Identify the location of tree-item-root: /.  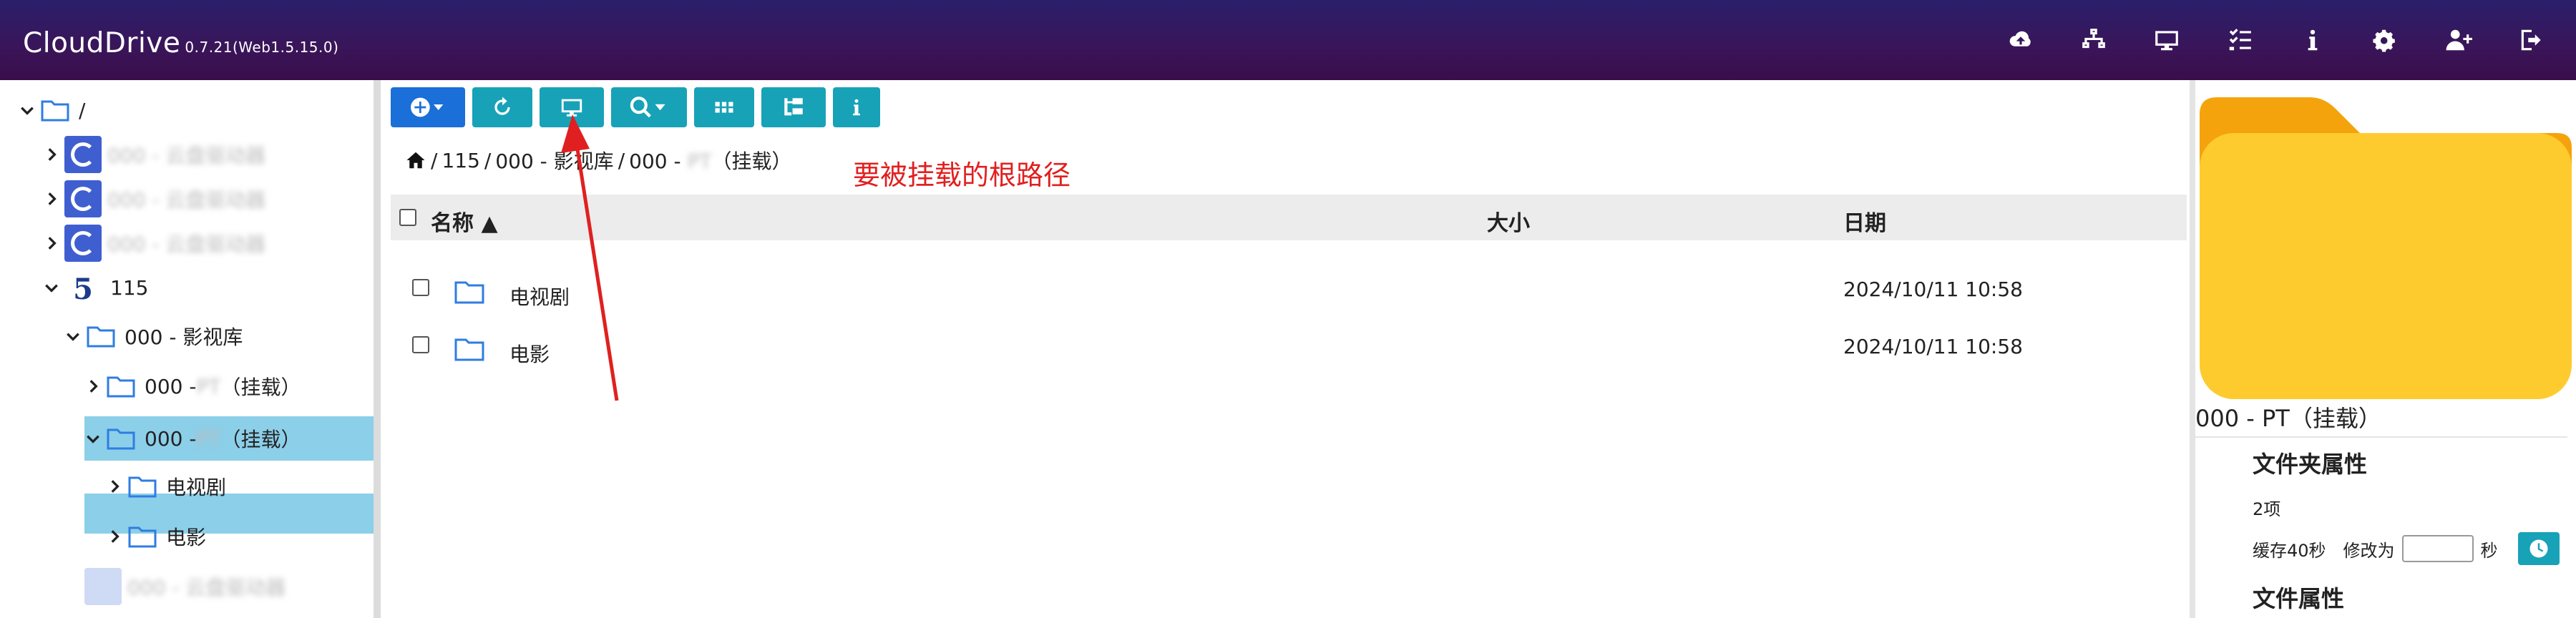
(52, 110).